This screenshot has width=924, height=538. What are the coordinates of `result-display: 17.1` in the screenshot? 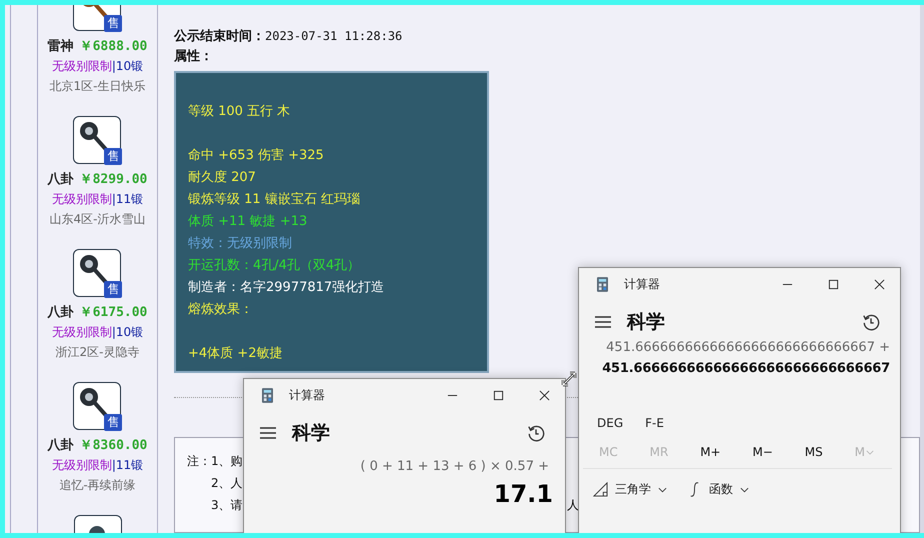 It's located at (523, 494).